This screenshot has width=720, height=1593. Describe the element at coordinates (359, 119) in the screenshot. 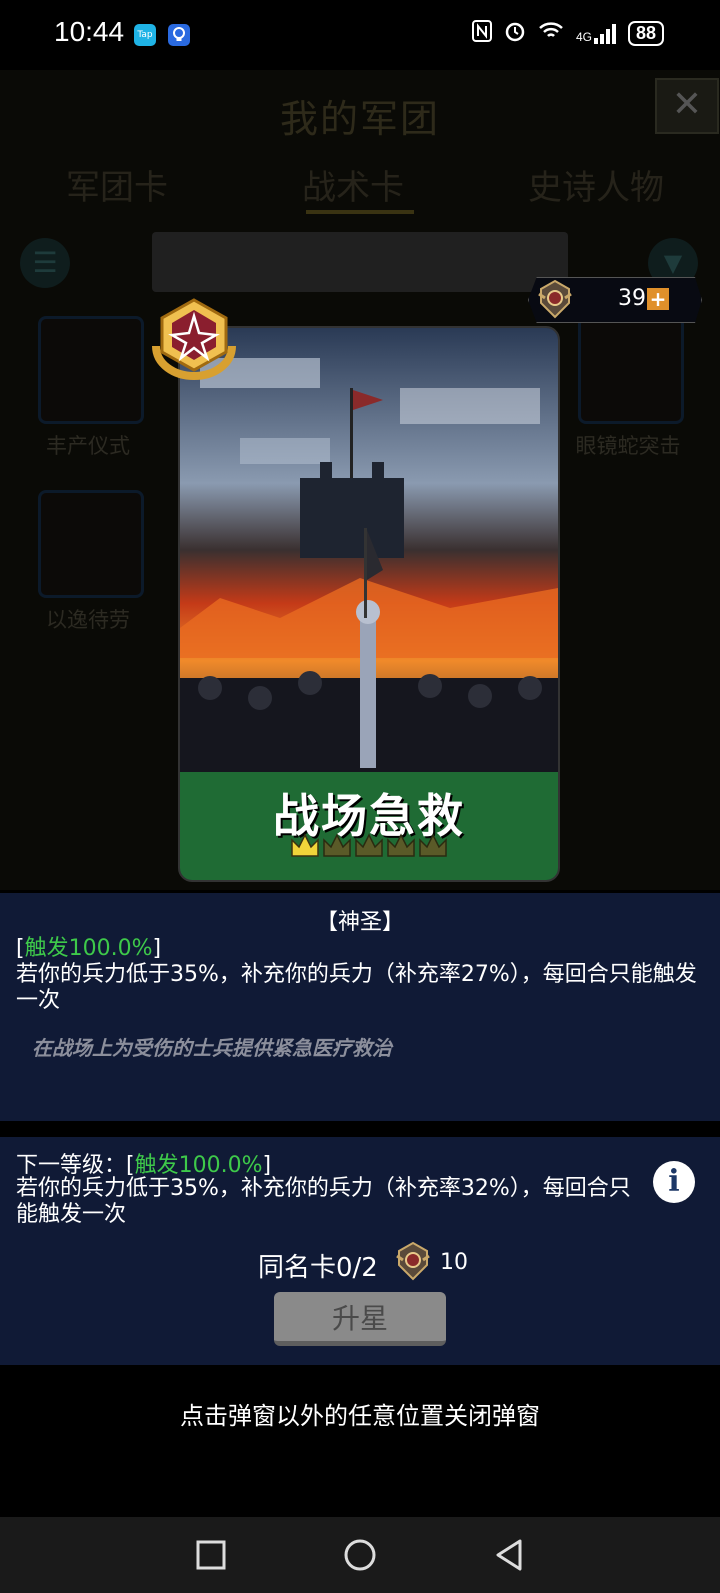

I see `page-title: 我的军团` at that location.